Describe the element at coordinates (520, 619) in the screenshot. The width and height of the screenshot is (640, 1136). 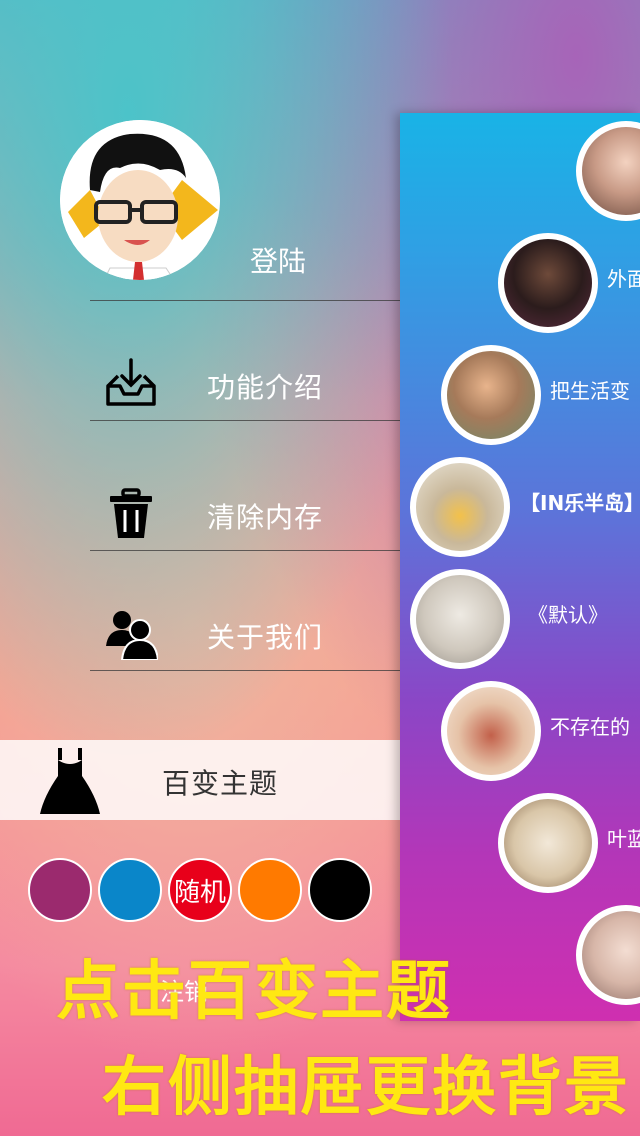
I see `song-item: 《默认》` at that location.